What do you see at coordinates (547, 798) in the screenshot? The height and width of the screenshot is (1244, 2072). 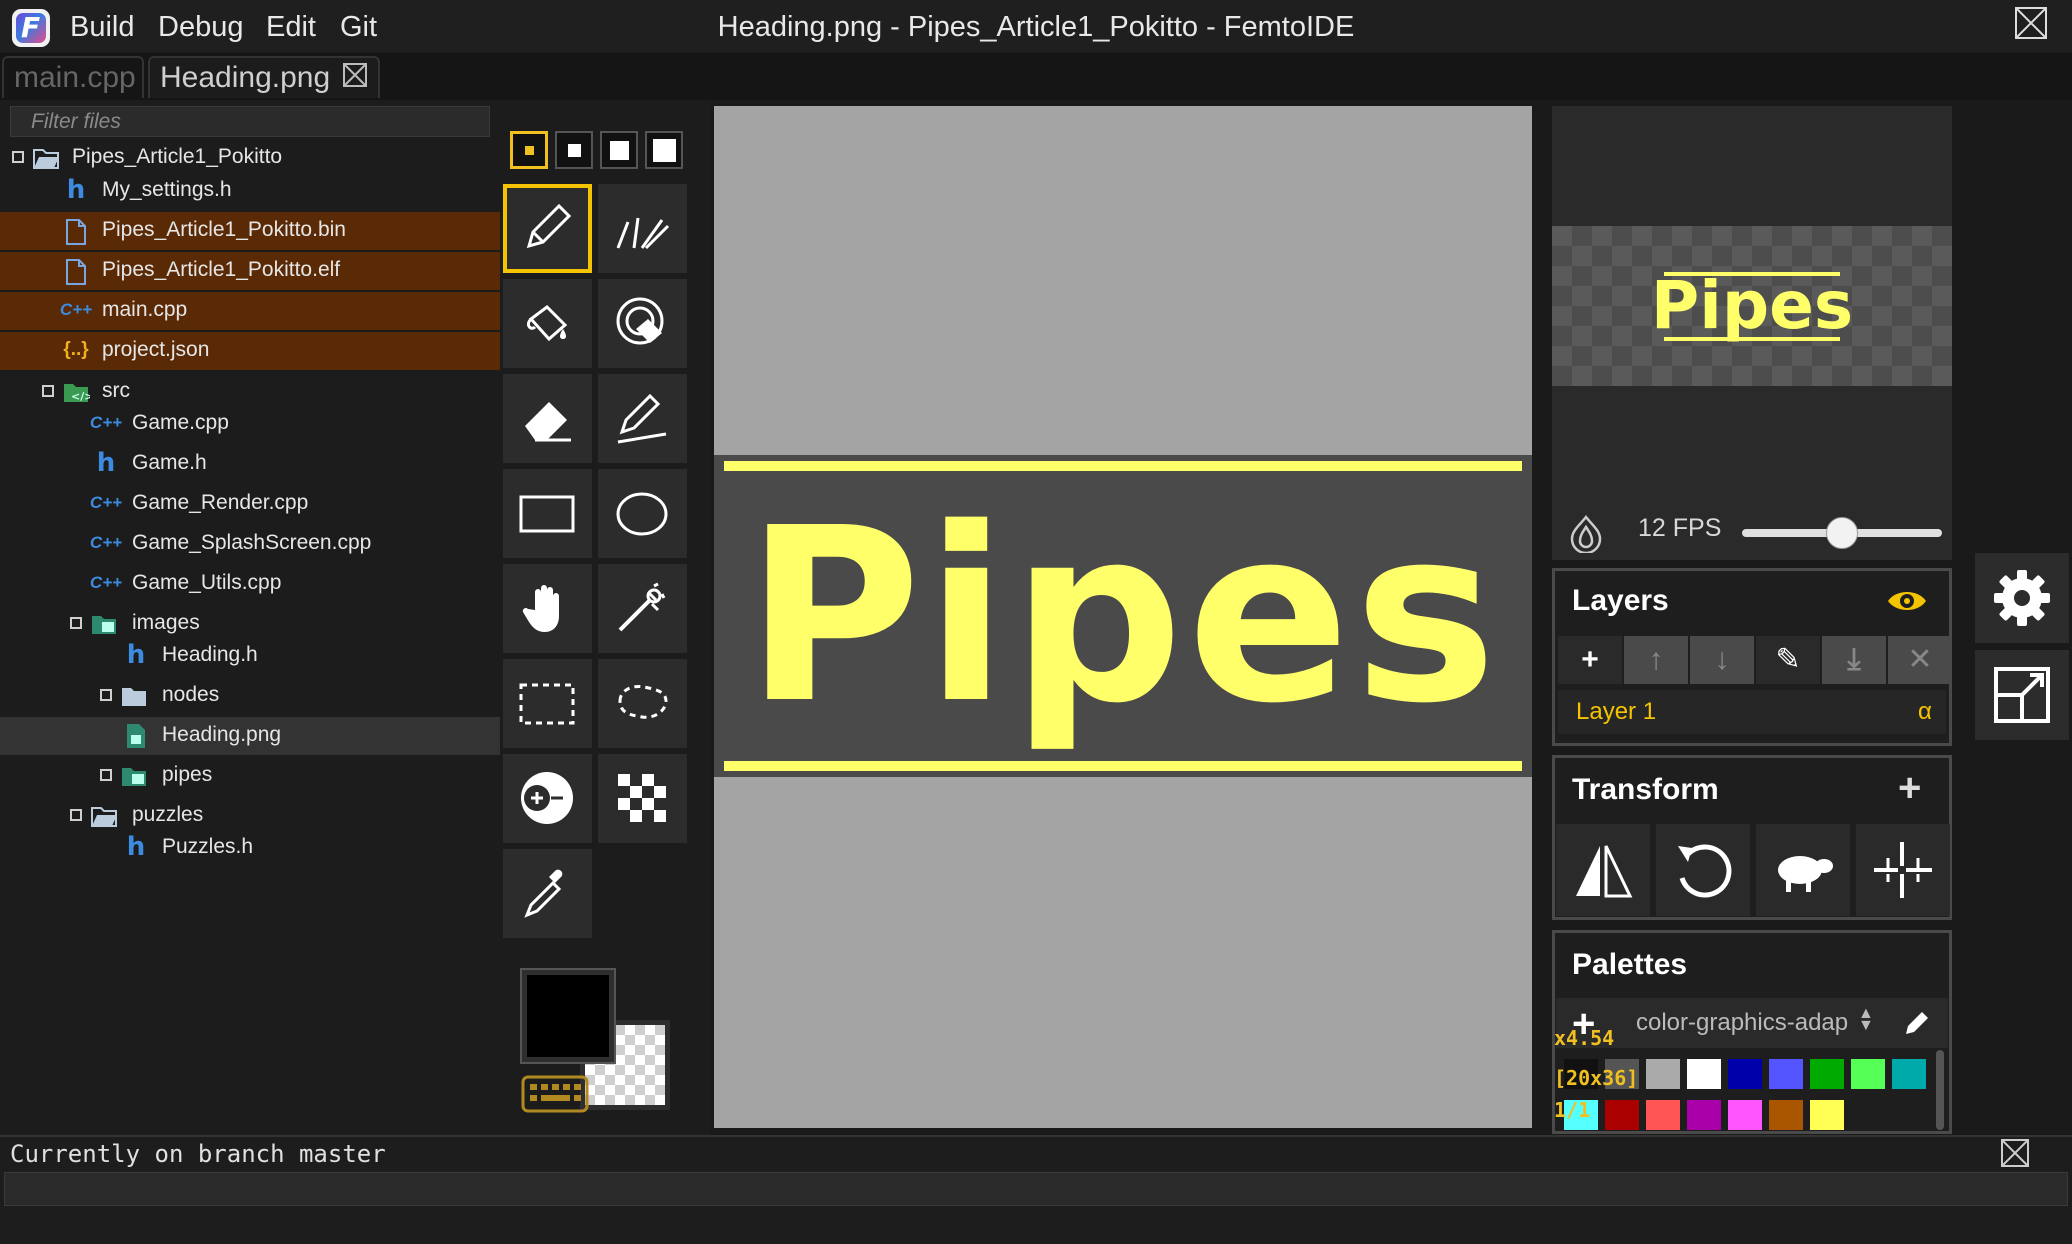 I see `dodge-burn-tool` at bounding box center [547, 798].